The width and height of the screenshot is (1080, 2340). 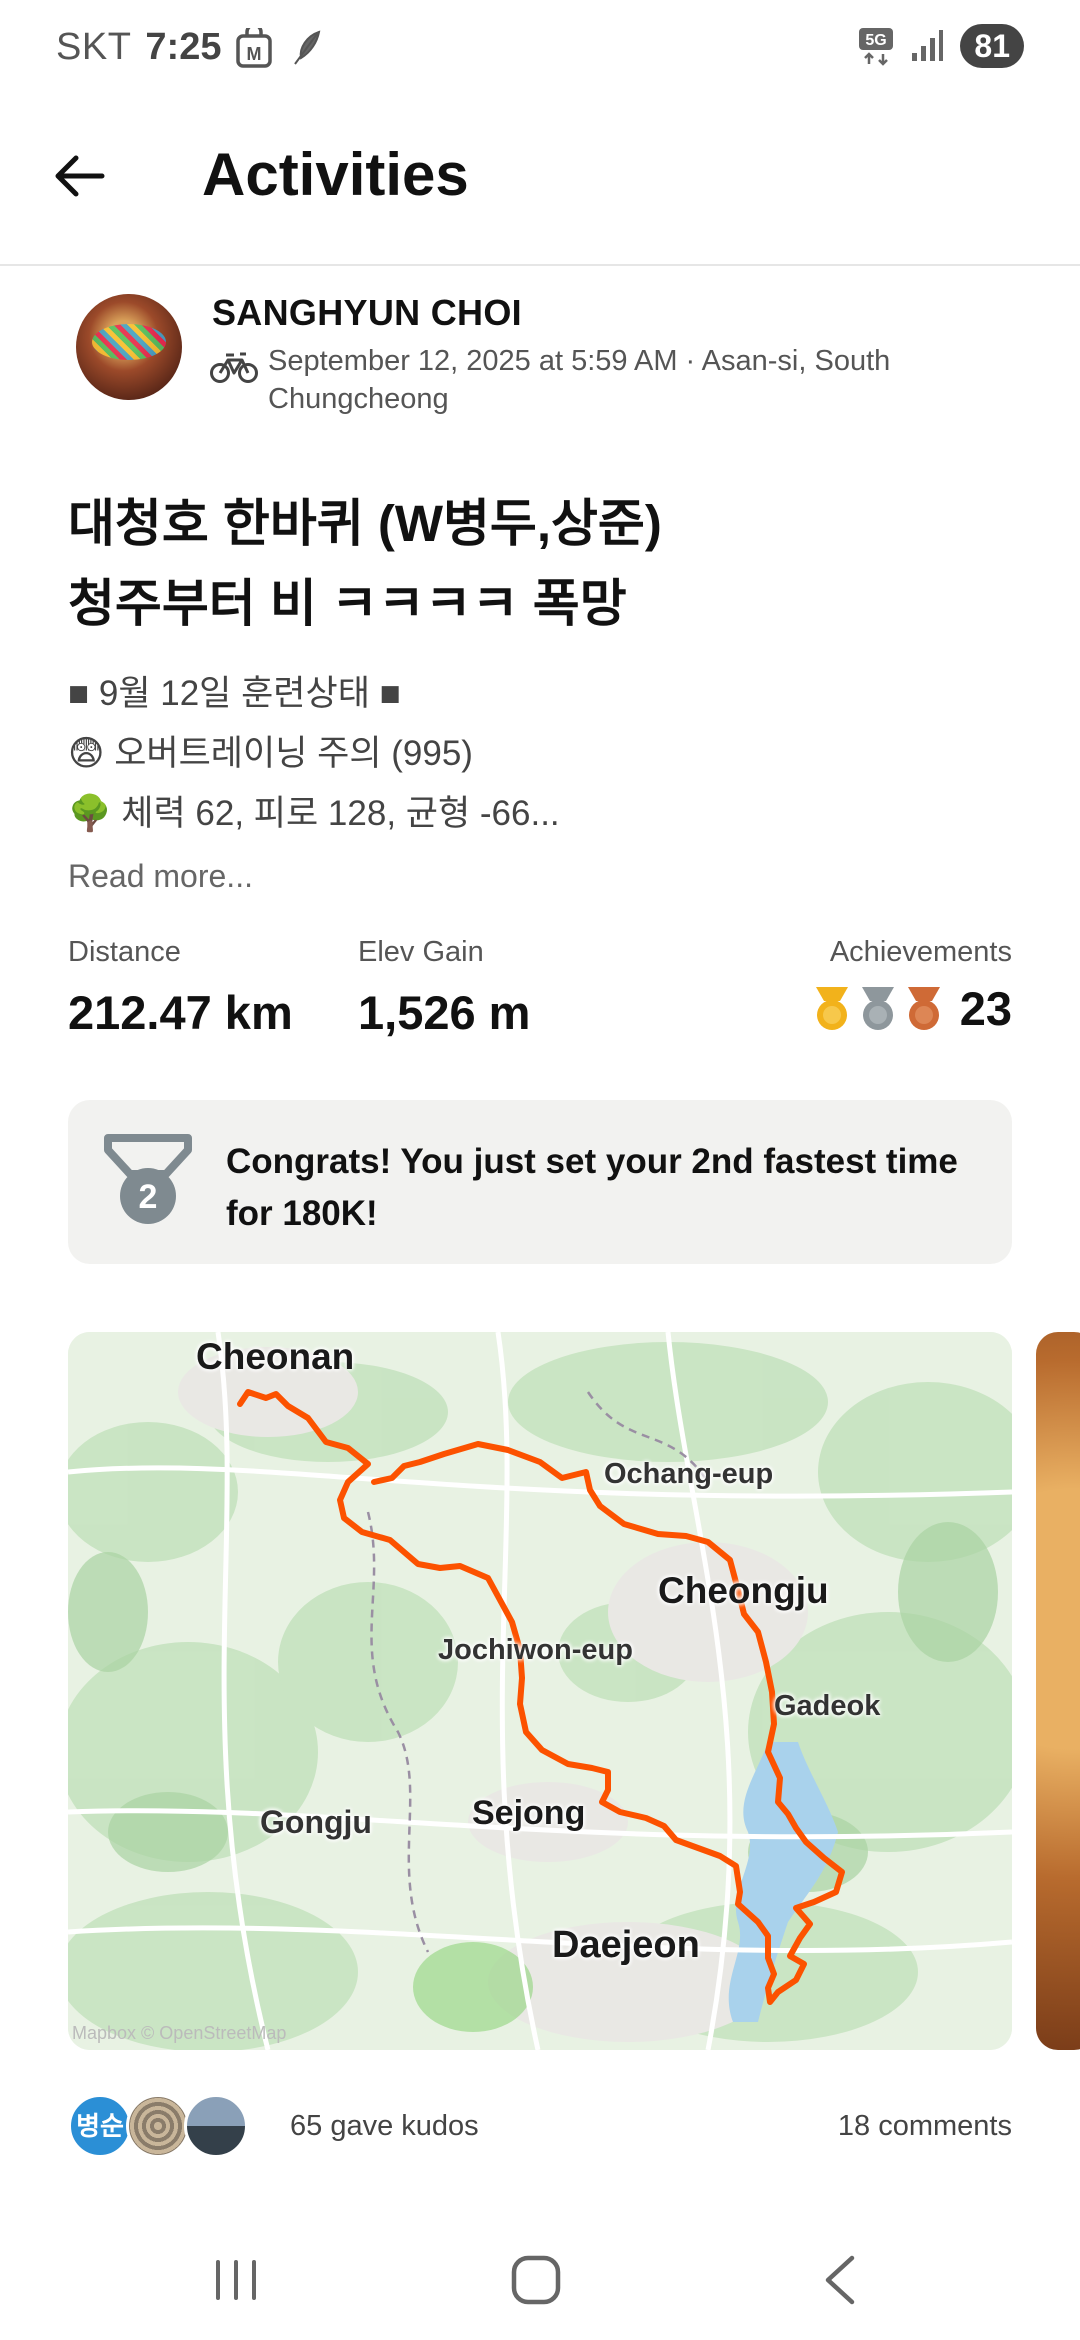 I want to click on signal-icon, so click(x=928, y=45).